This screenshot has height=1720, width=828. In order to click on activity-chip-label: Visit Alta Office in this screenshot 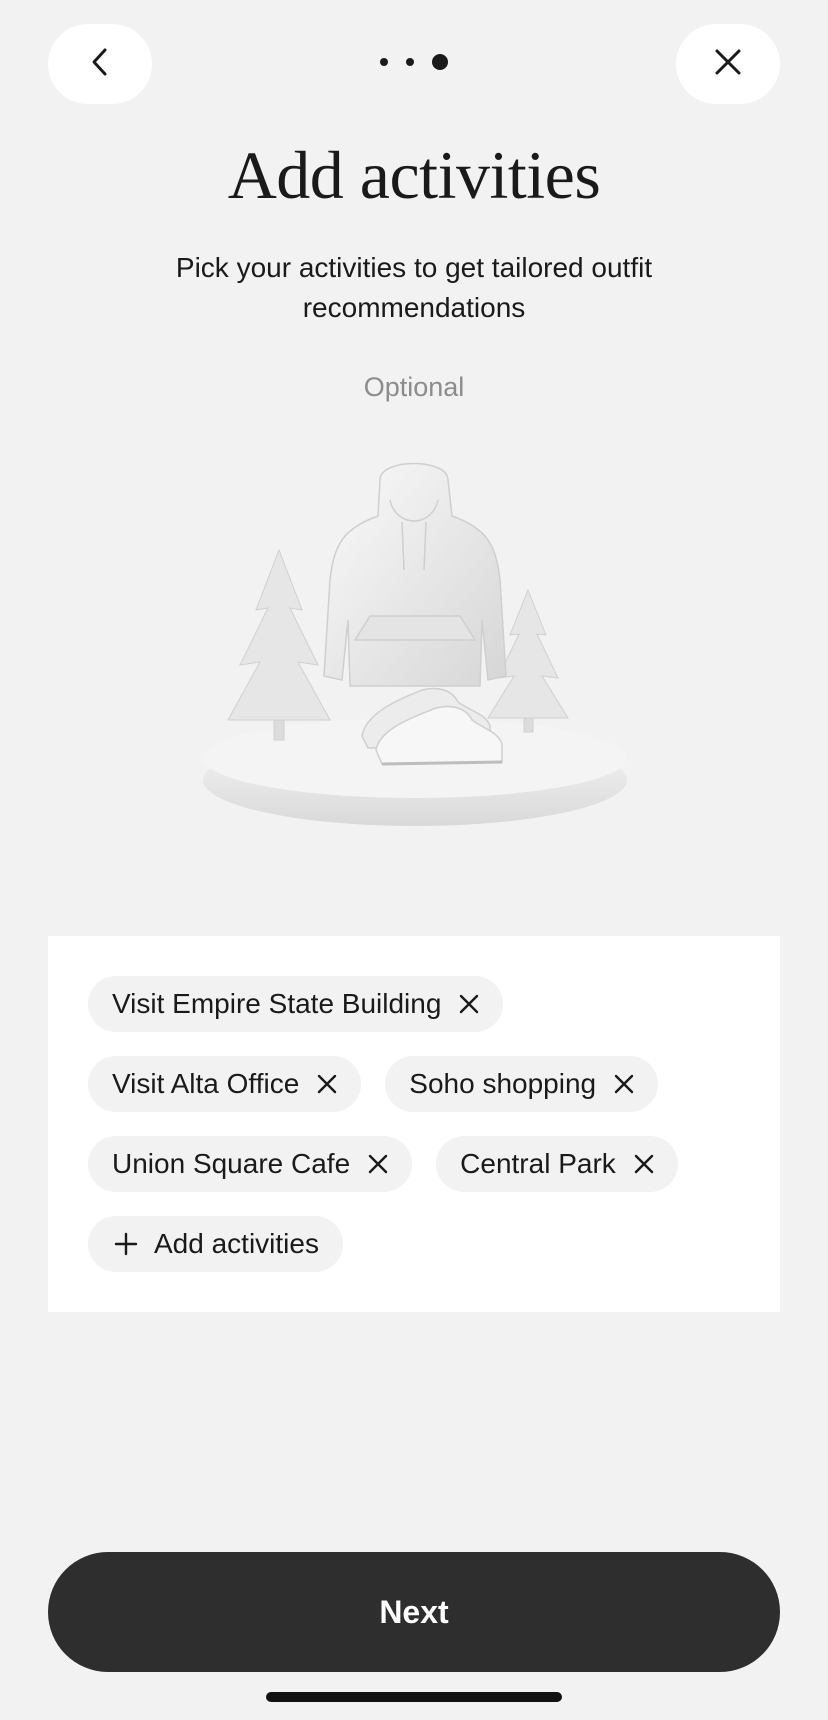, I will do `click(206, 1083)`.